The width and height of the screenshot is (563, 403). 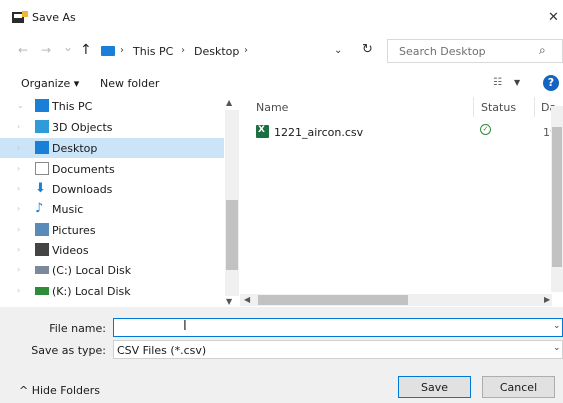 I want to click on recent-locations-icon: ⌄, so click(x=68, y=47).